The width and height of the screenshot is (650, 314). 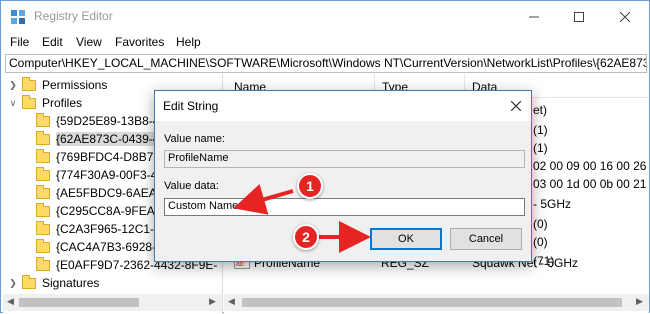 I want to click on list-horizontal-scrollbar: ◀ ▶, so click(x=436, y=302).